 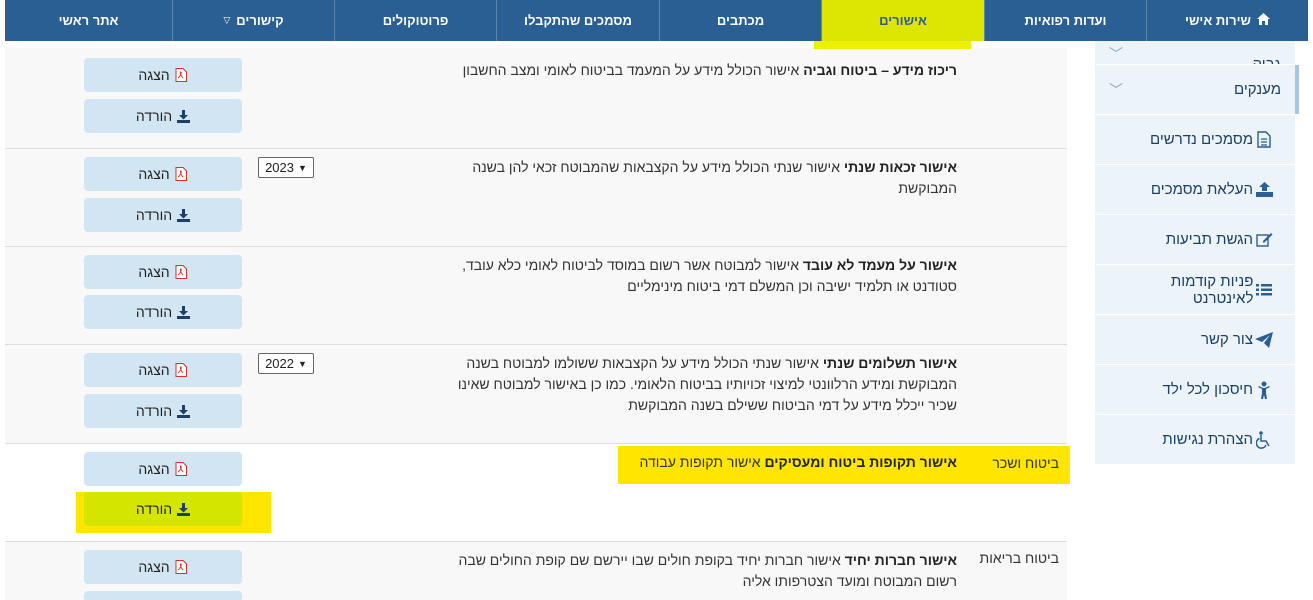 I want to click on sidebar-item-child-savings: חיסכון לכל ילד, so click(x=1195, y=390).